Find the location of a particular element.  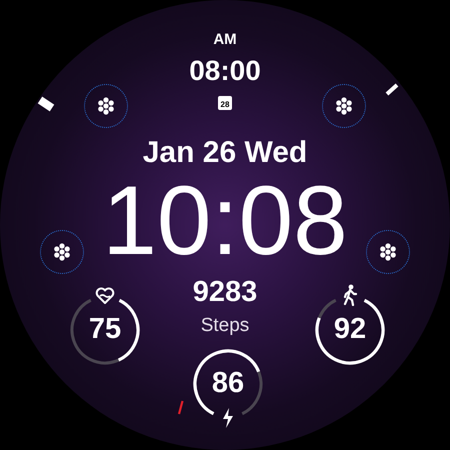

ring-value: 92 is located at coordinates (350, 329).